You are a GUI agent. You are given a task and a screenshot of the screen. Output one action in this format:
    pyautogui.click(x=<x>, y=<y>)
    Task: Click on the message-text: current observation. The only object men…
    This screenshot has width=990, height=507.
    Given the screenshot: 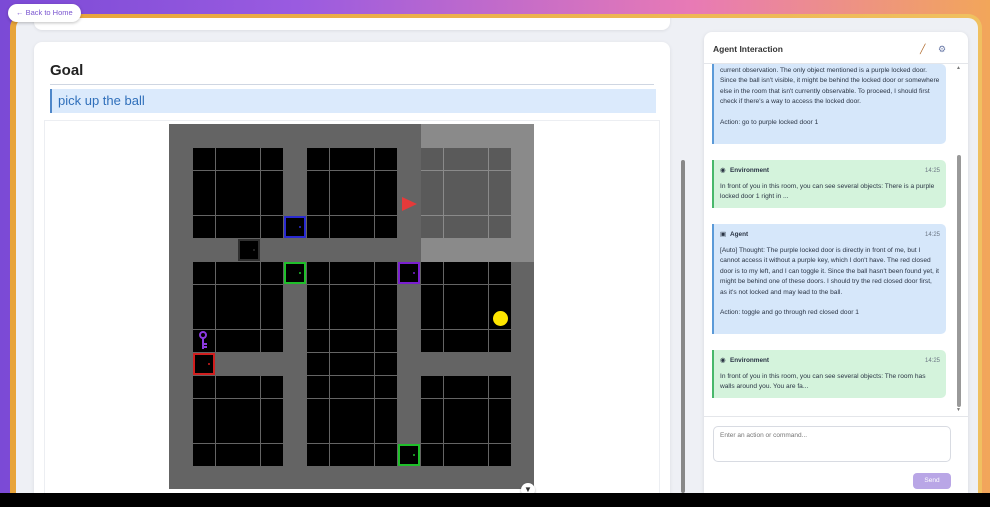 What is the action you would take?
    pyautogui.click(x=830, y=97)
    